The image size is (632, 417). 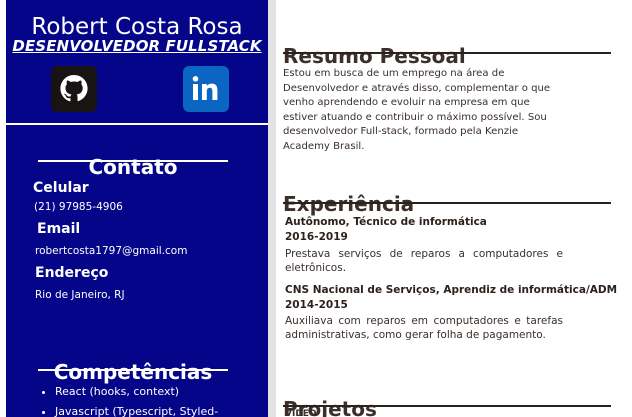 What do you see at coordinates (111, 251) in the screenshot?
I see `email-value: robertcosta1797@gmail.com` at bounding box center [111, 251].